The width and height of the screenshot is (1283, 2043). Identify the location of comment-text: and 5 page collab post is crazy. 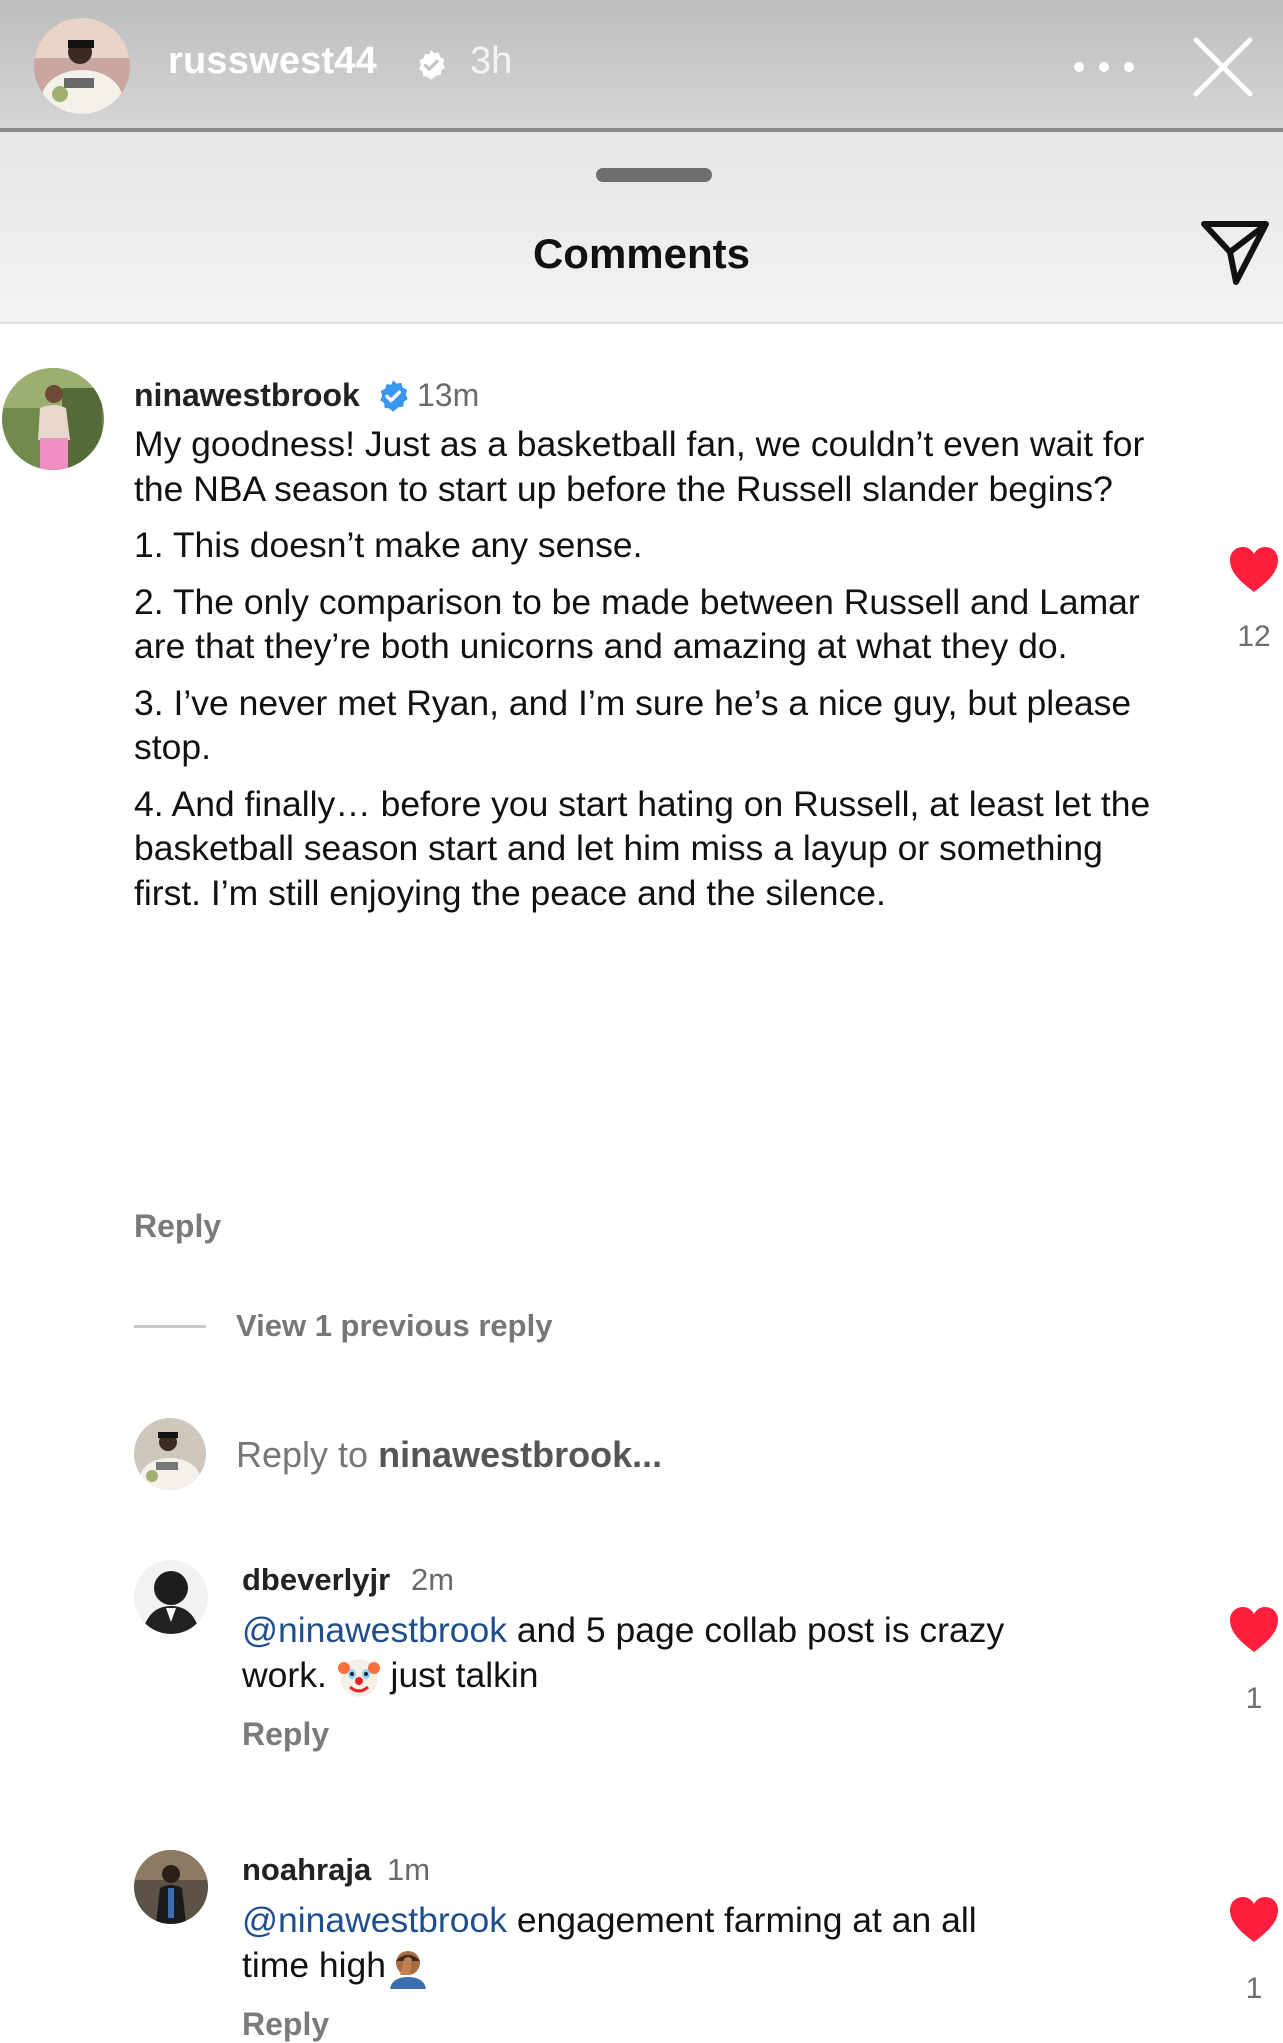
(755, 1630).